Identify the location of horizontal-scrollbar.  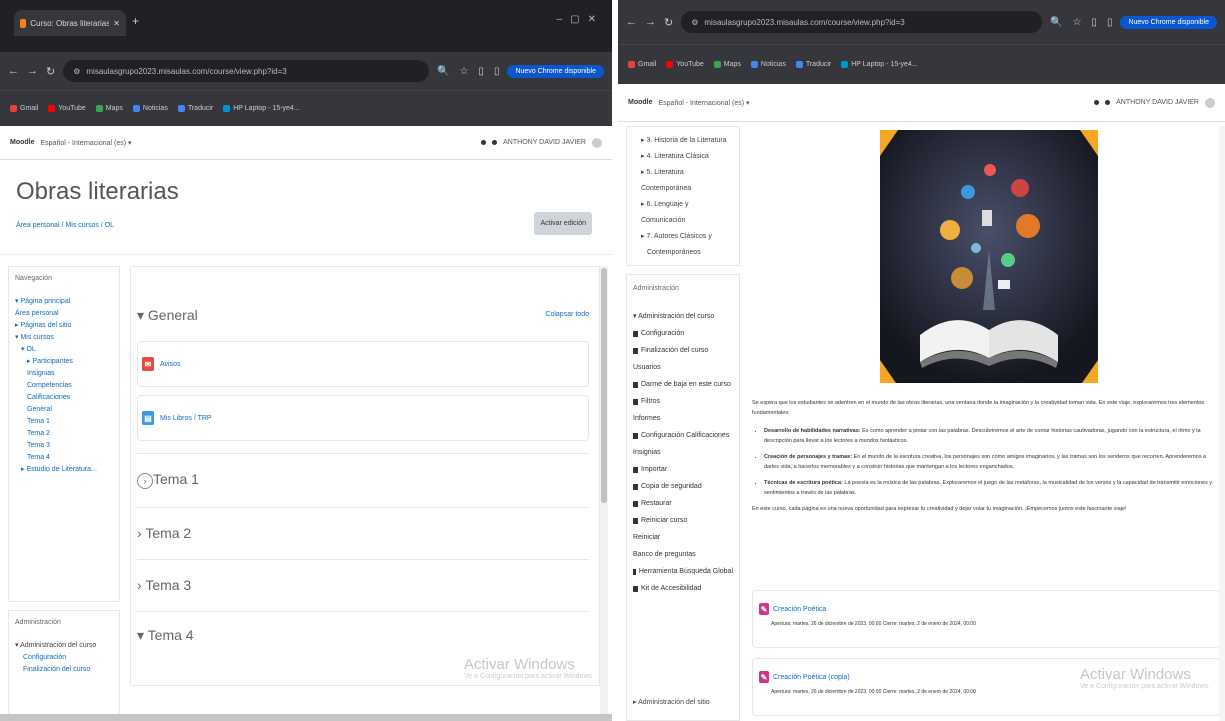
(306, 717).